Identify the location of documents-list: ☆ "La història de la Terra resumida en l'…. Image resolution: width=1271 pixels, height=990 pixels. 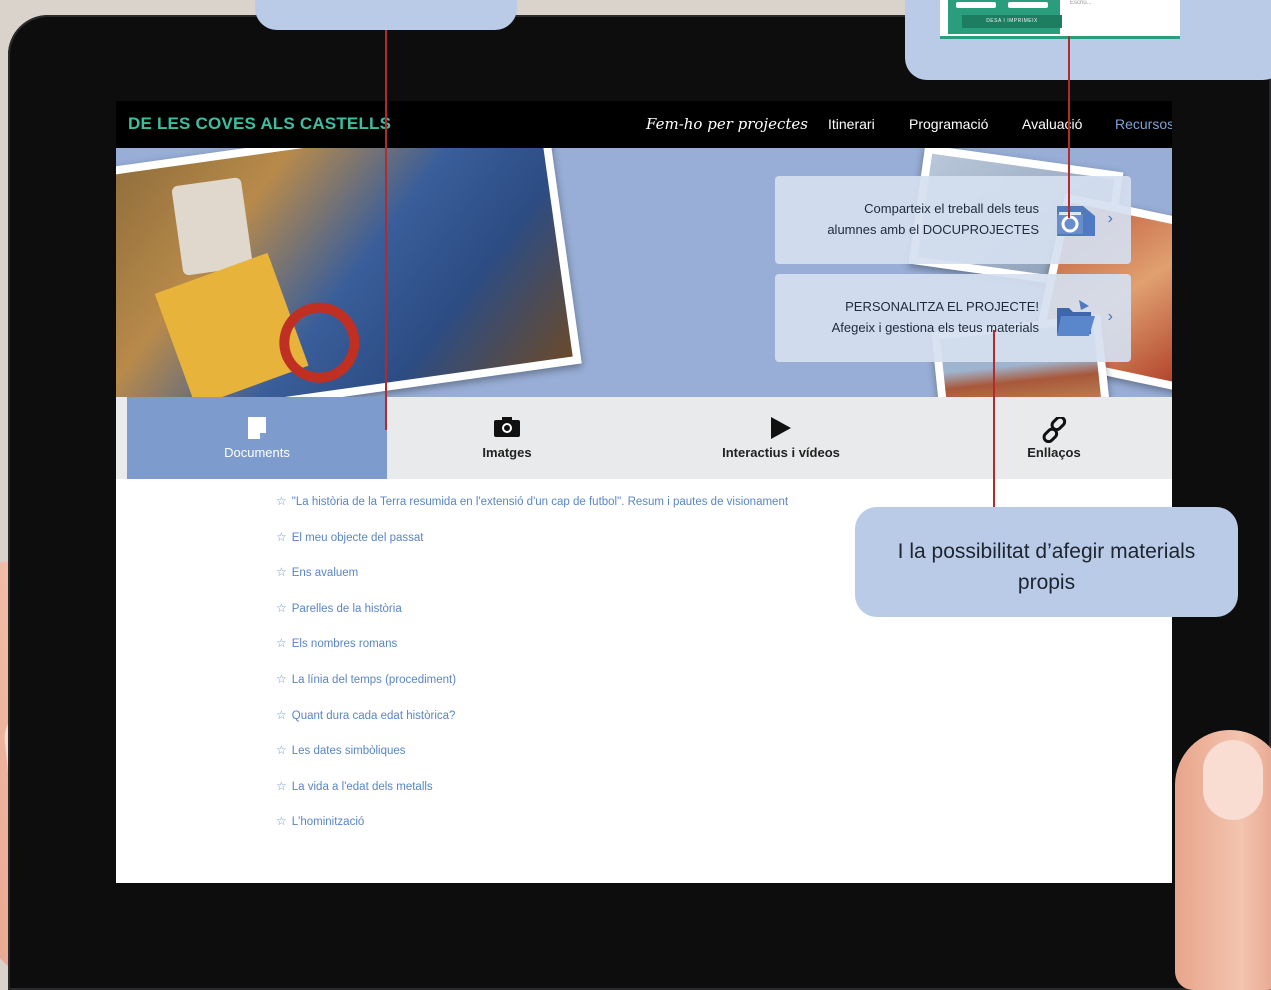
(532, 672).